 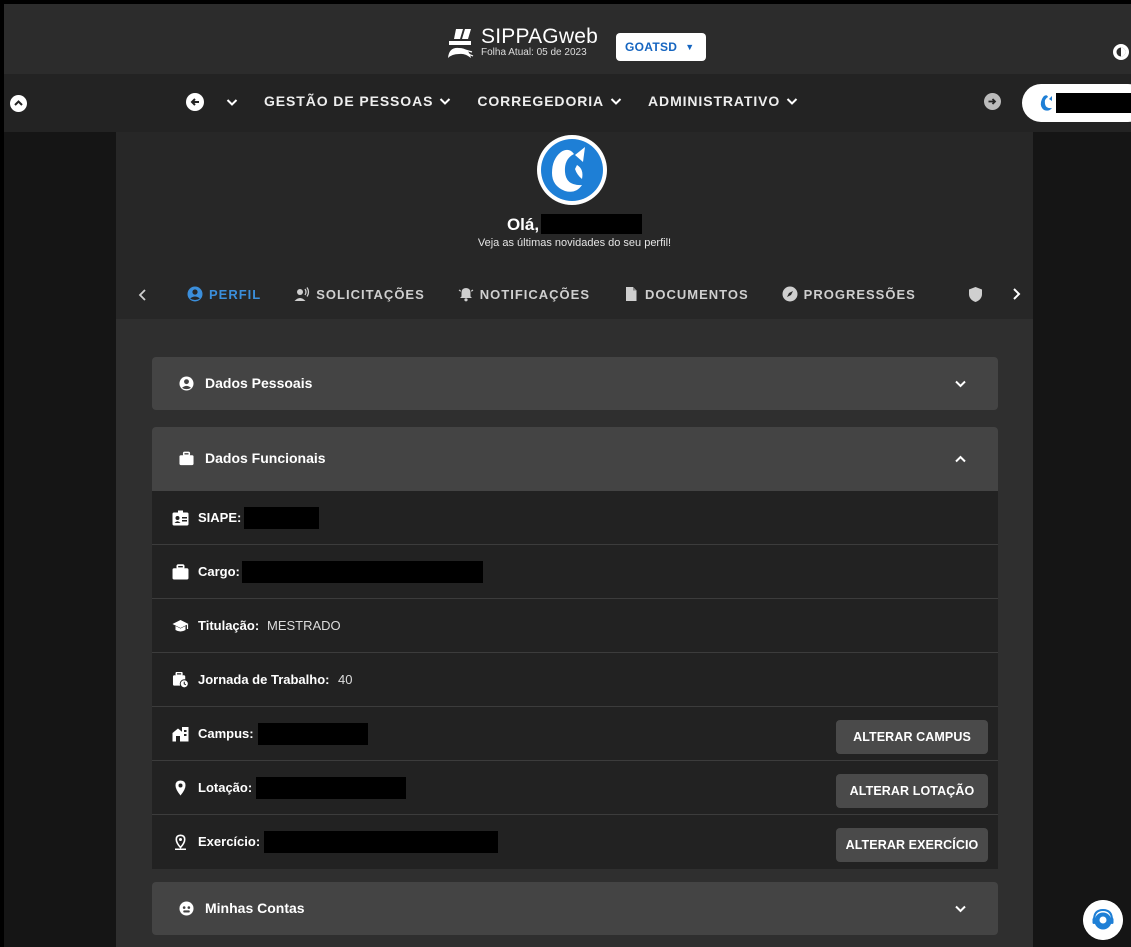 What do you see at coordinates (60, 539) in the screenshot?
I see `left-gutter` at bounding box center [60, 539].